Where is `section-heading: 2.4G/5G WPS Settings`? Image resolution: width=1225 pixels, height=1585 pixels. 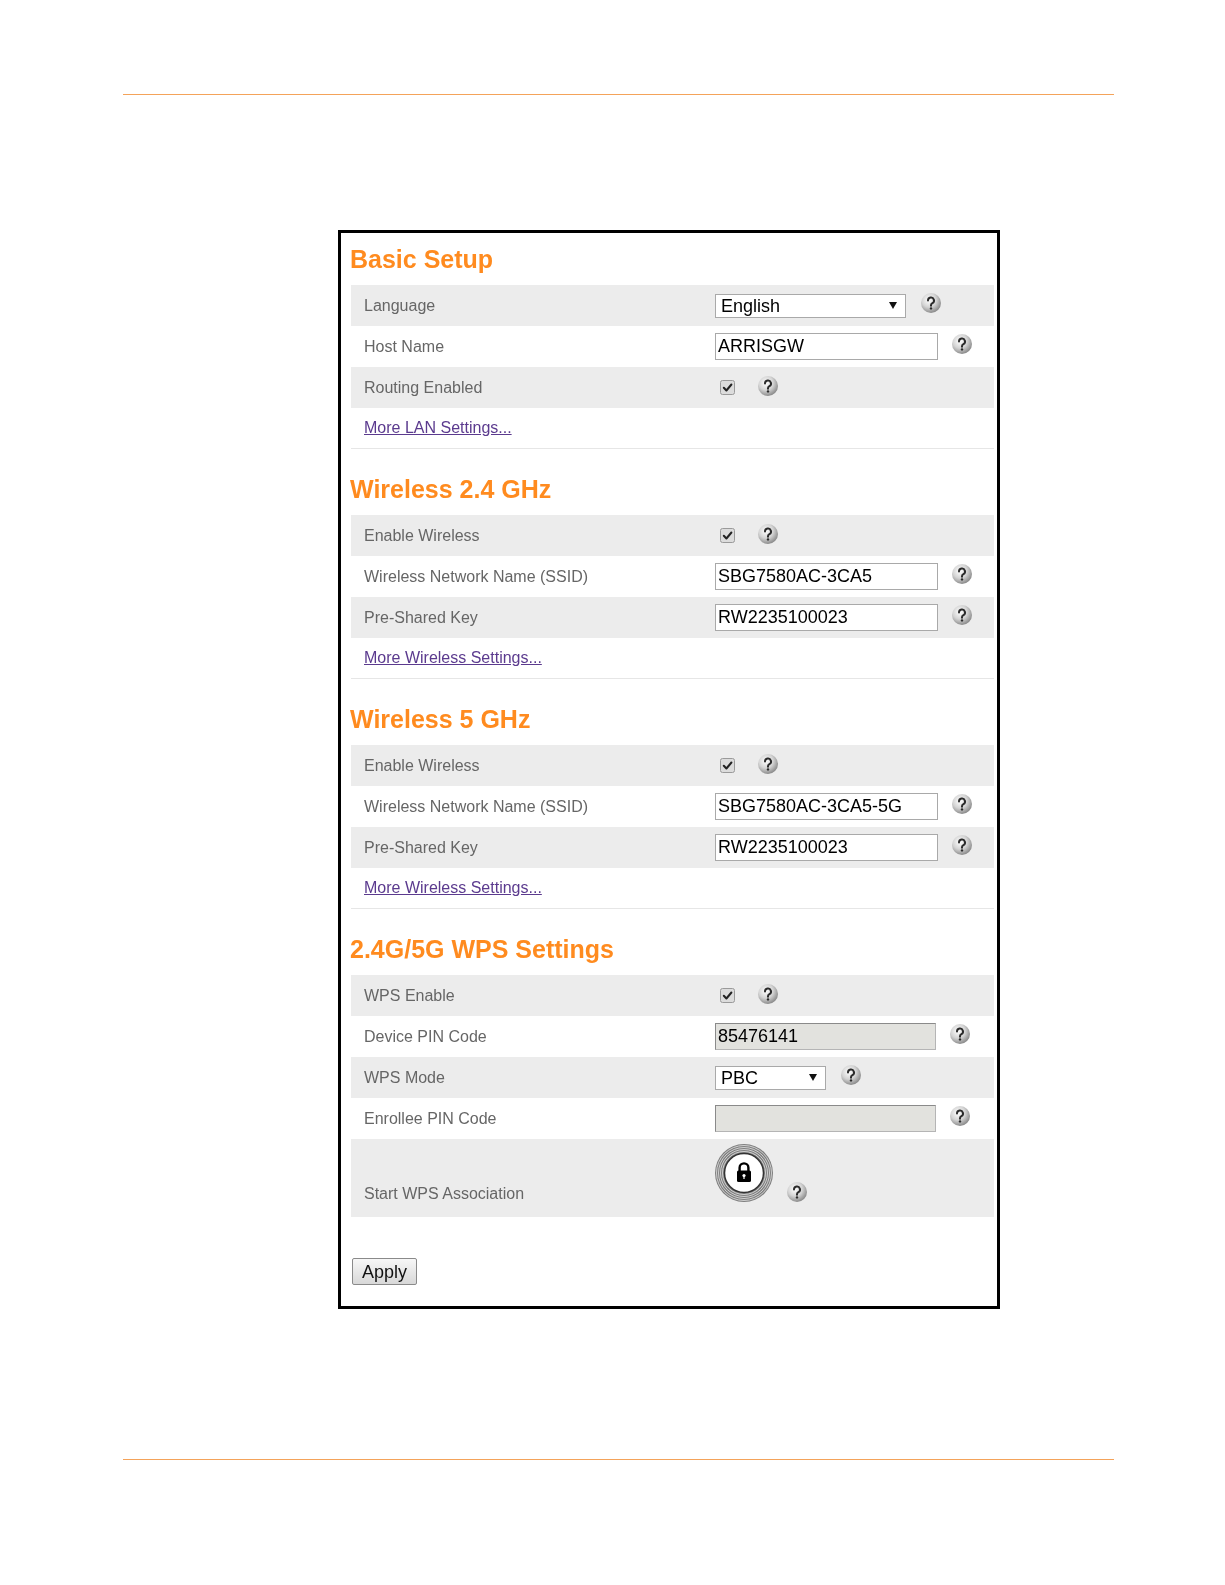 section-heading: 2.4G/5G WPS Settings is located at coordinates (482, 949).